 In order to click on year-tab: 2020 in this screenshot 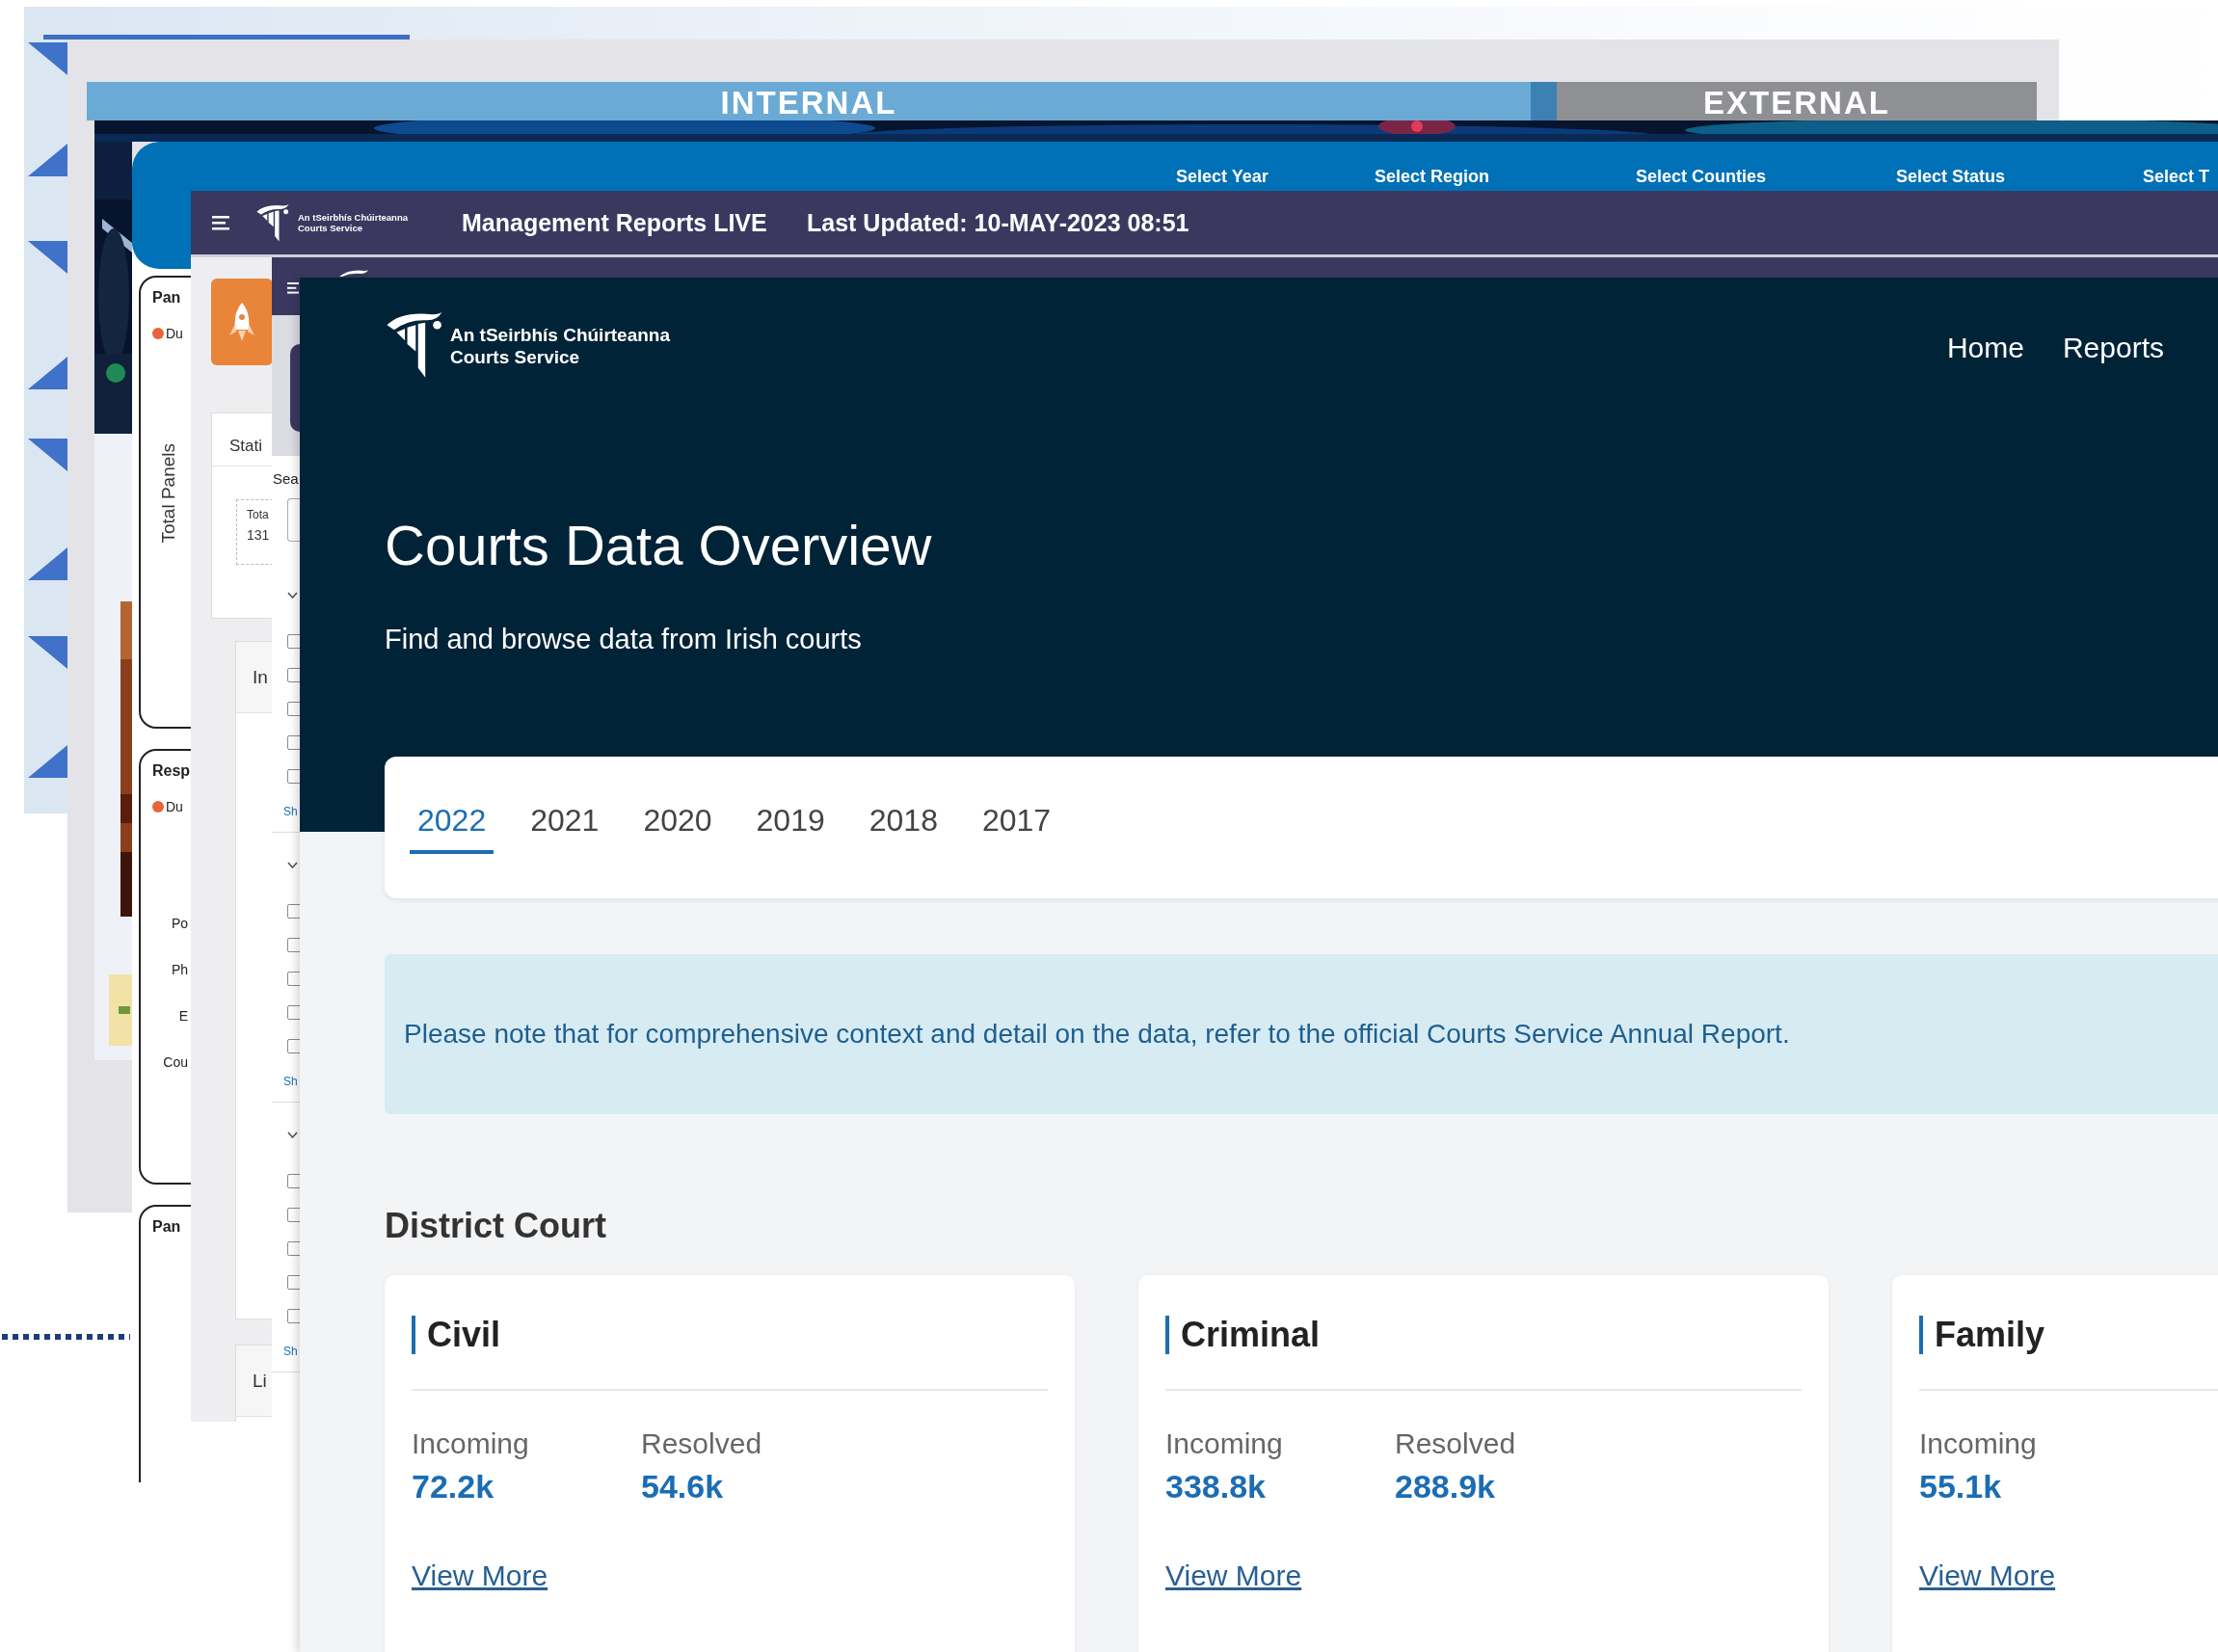, I will do `click(677, 829)`.